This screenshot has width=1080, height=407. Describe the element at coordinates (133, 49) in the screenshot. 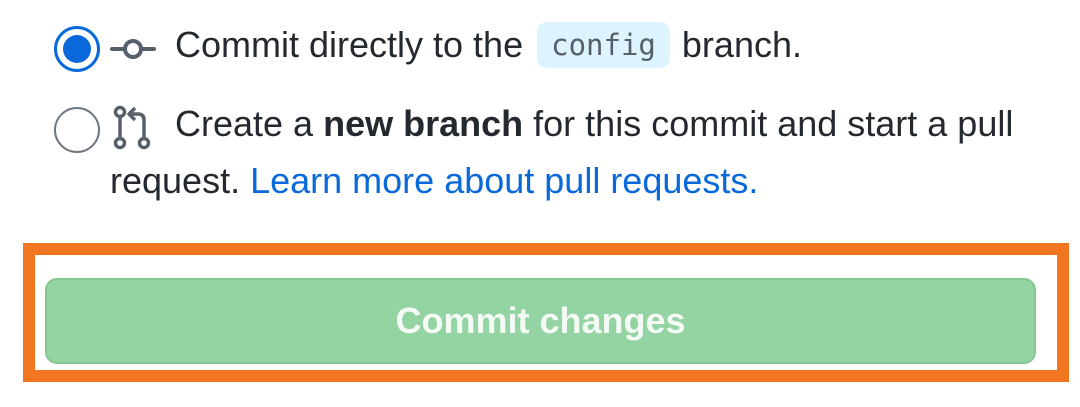

I see `git-commit-icon` at that location.